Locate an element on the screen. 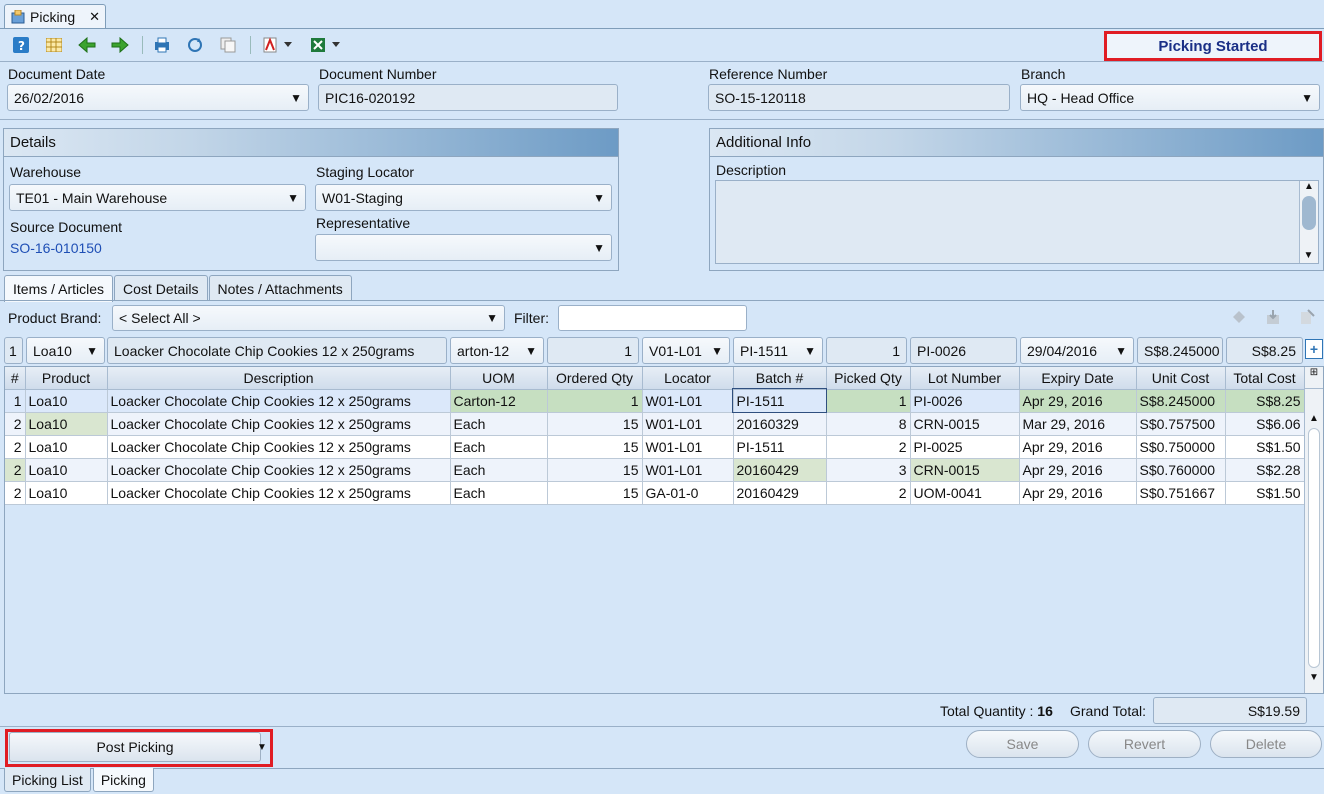  table-cell: S$6.06 is located at coordinates (1265, 424).